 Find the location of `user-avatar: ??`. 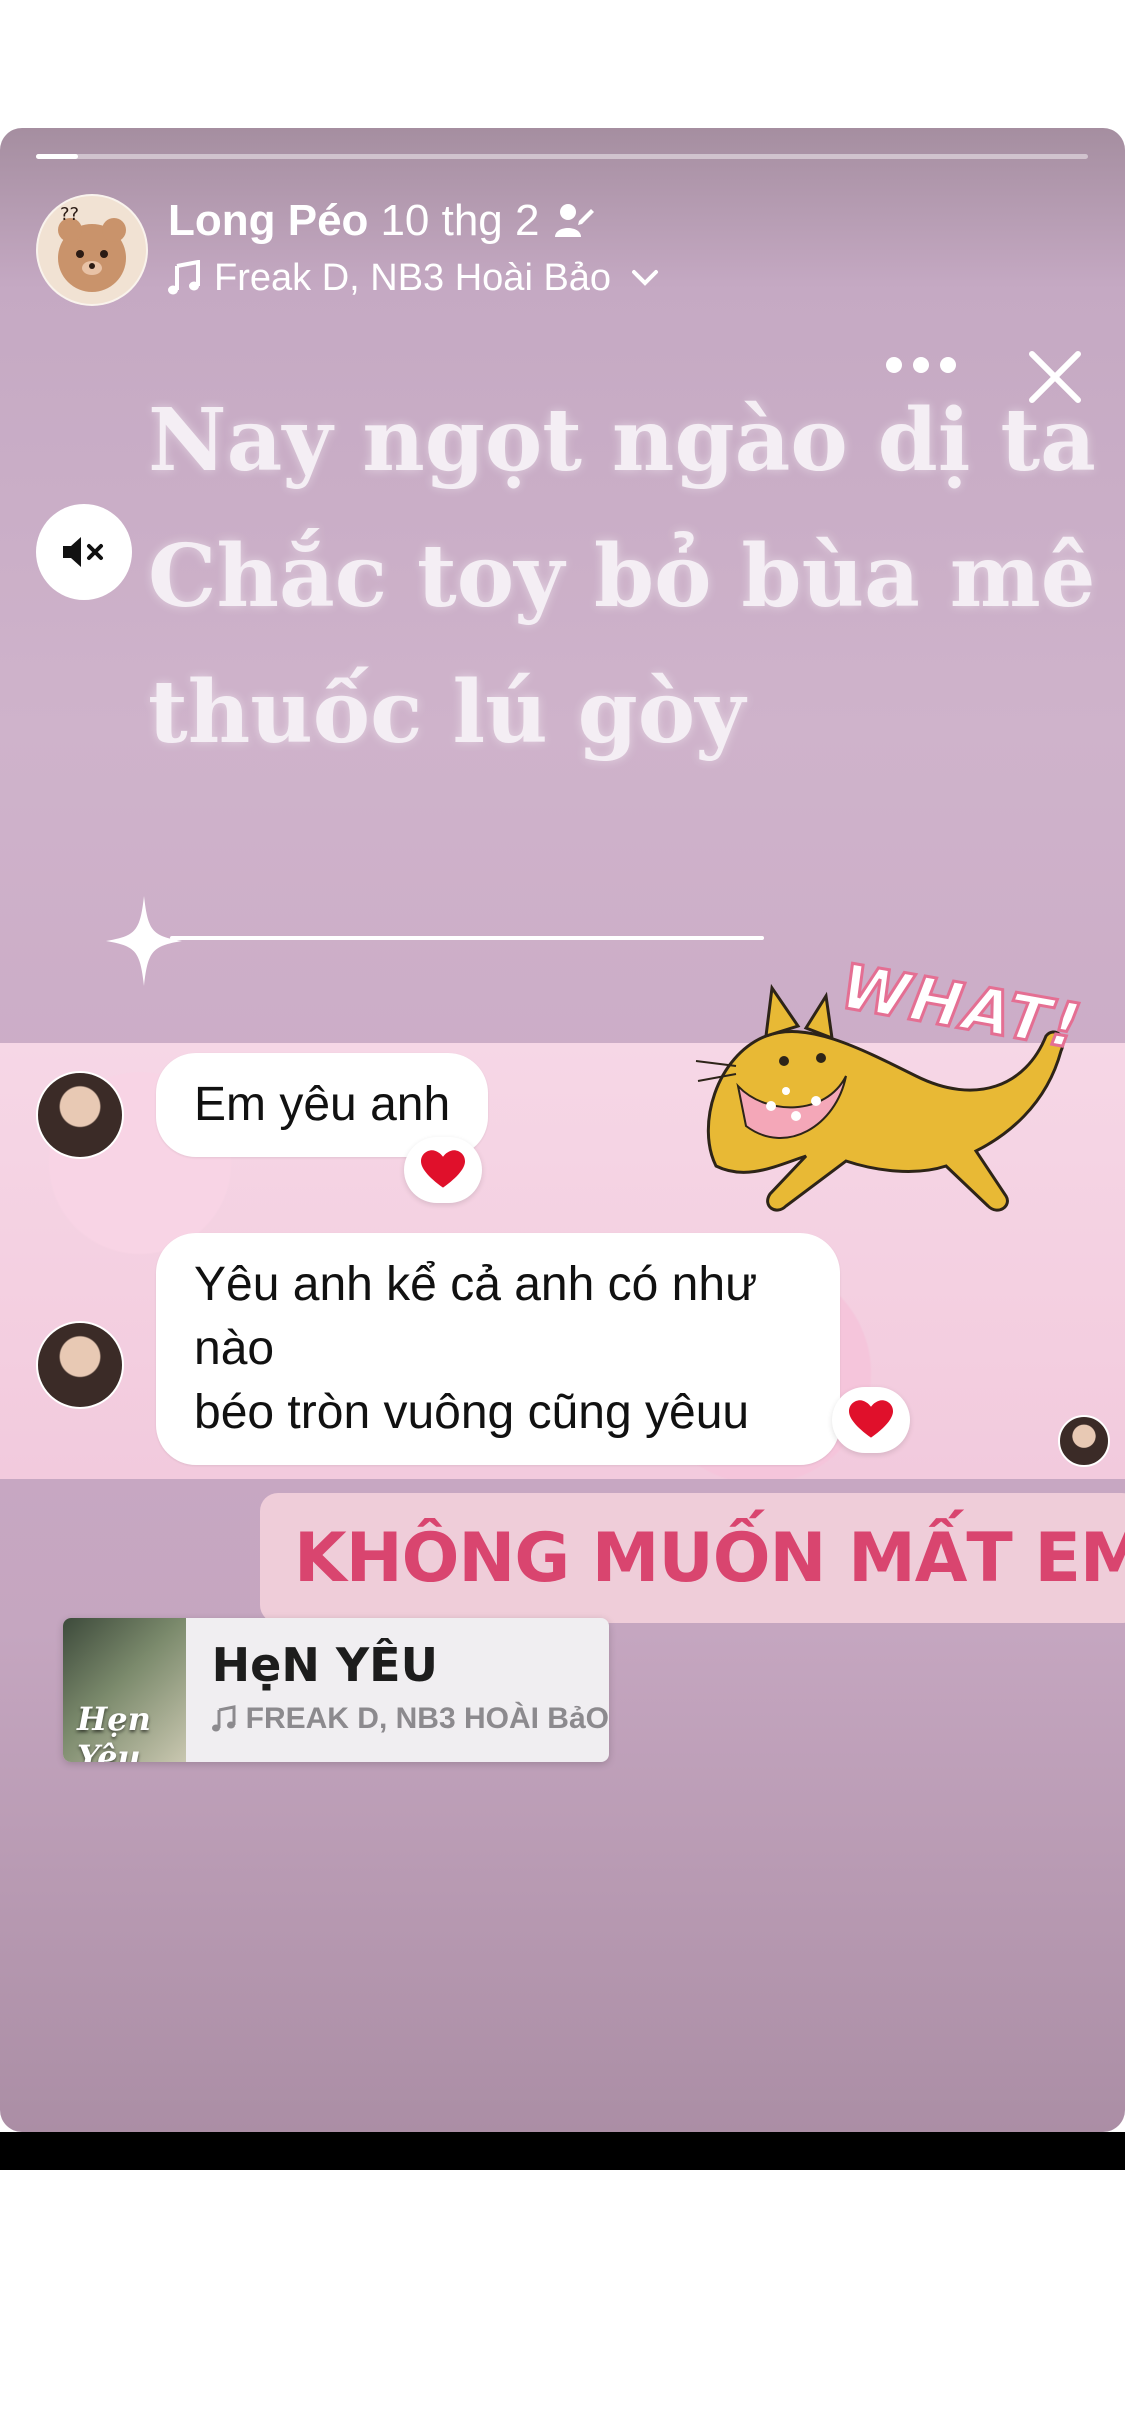

user-avatar: ?? is located at coordinates (92, 250).